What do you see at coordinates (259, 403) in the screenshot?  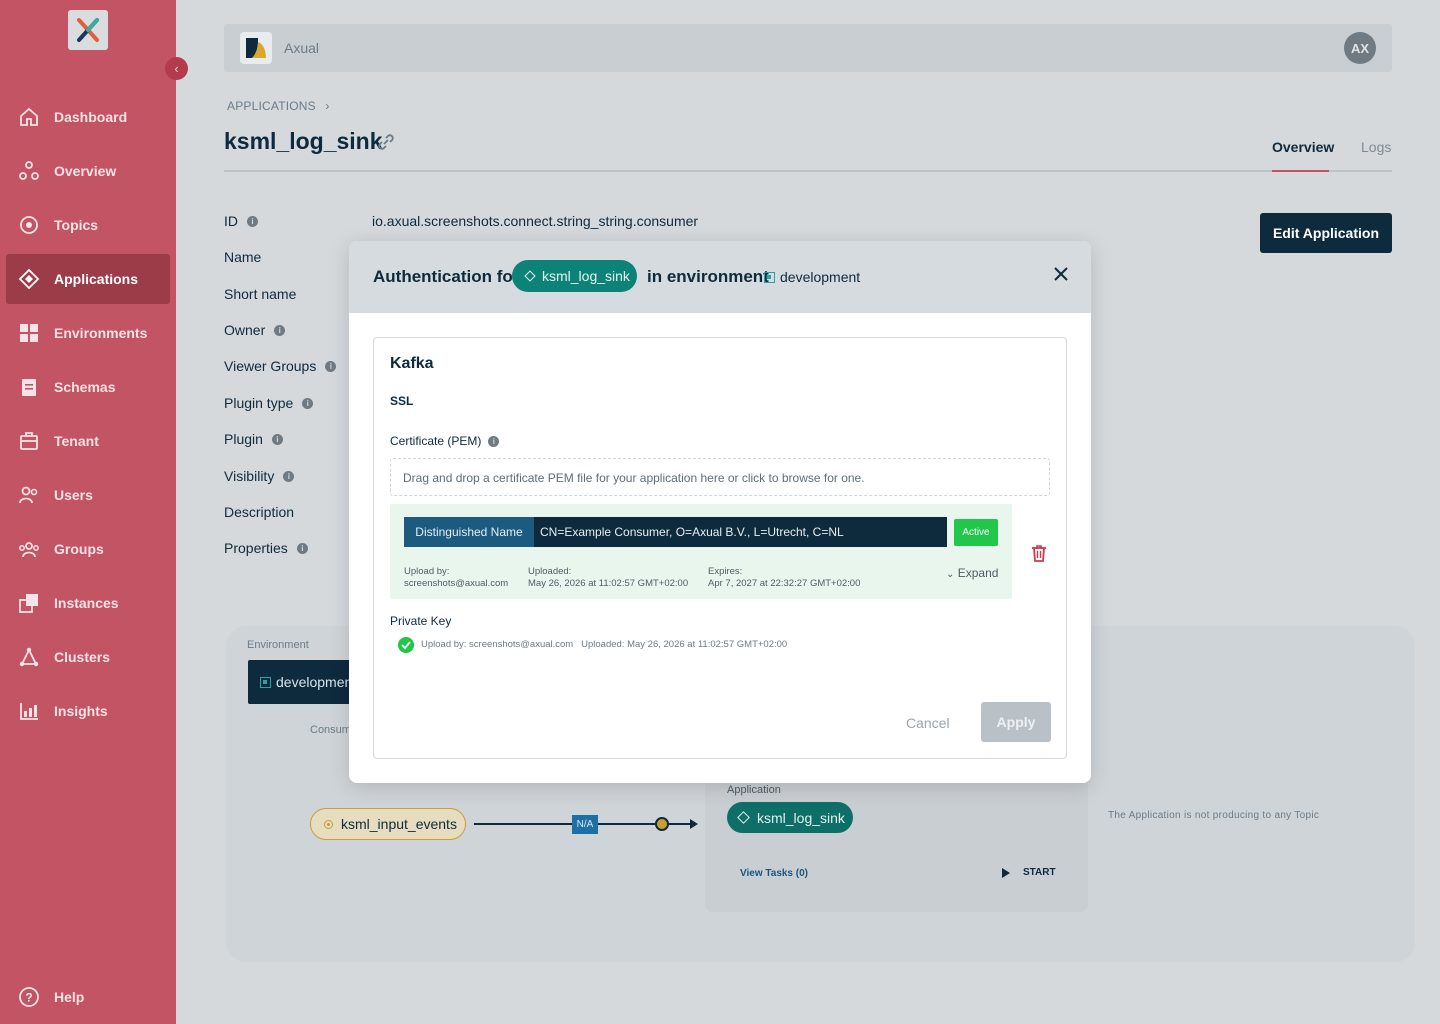 I see `field-label: Plugin type` at bounding box center [259, 403].